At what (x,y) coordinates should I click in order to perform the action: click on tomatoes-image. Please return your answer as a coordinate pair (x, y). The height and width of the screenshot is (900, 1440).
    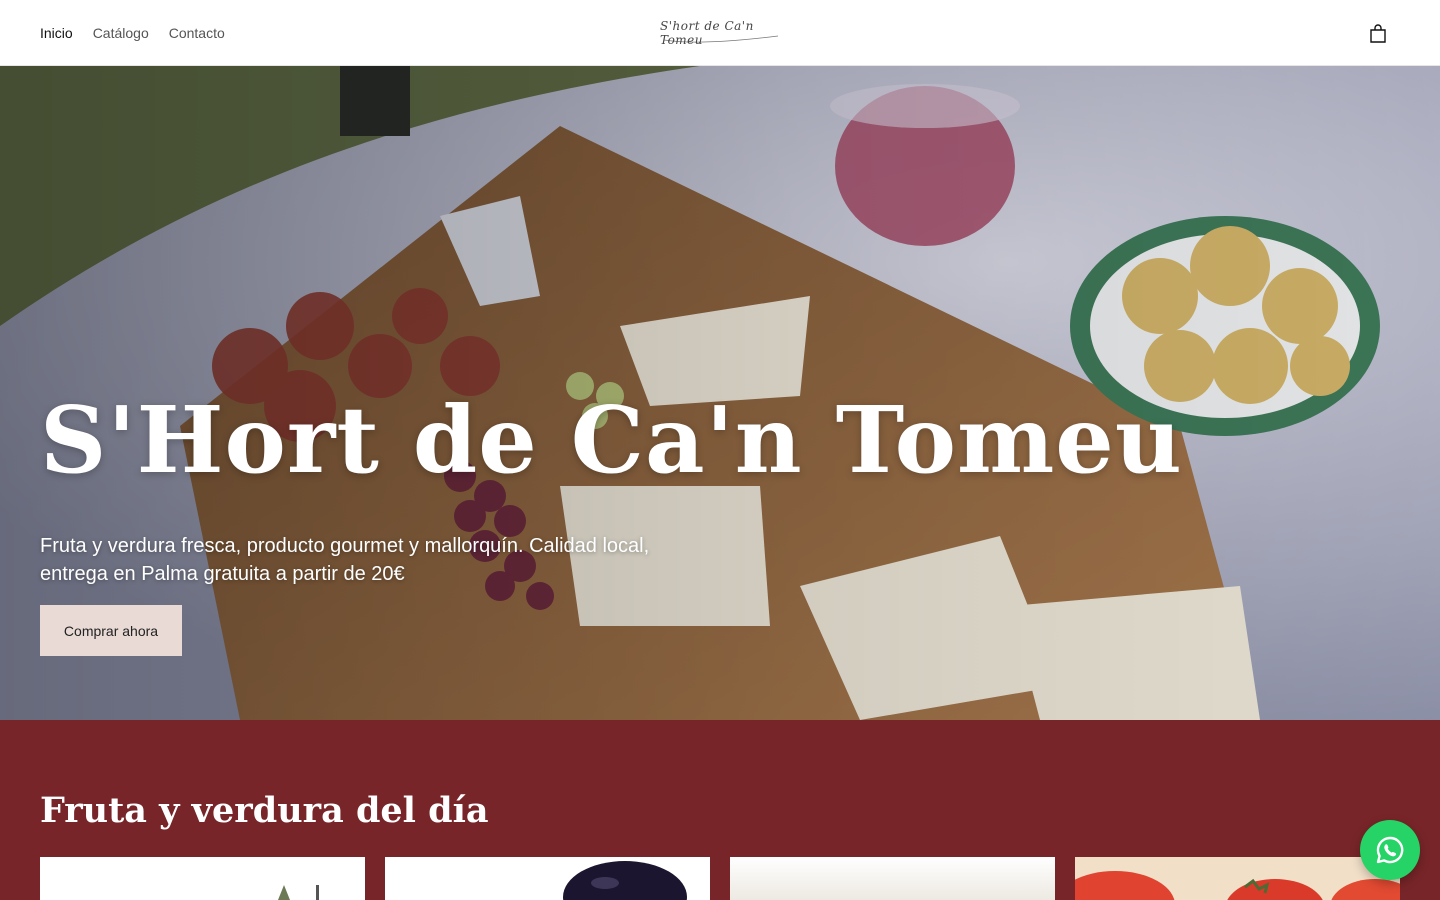
    Looking at the image, I should click on (1237, 878).